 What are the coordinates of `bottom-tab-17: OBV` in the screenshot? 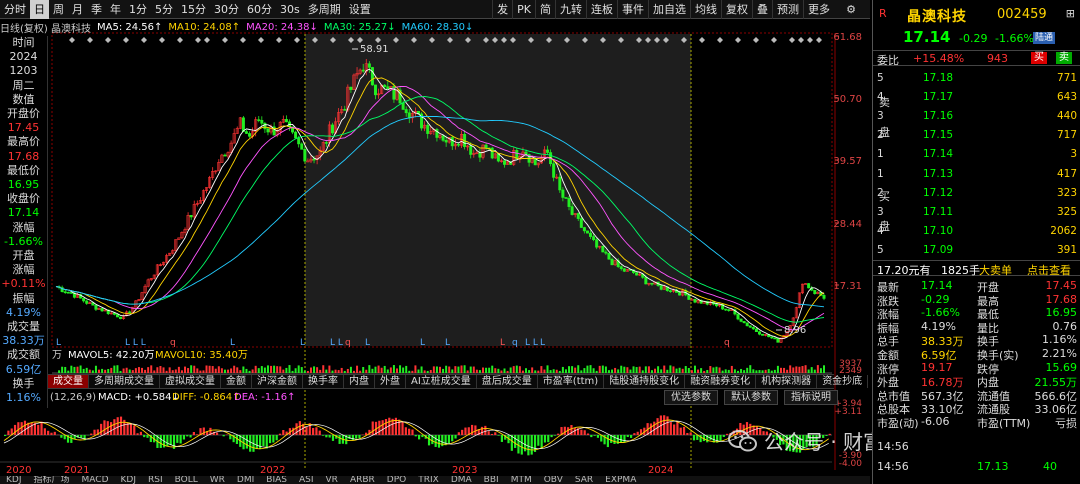 It's located at (553, 480).